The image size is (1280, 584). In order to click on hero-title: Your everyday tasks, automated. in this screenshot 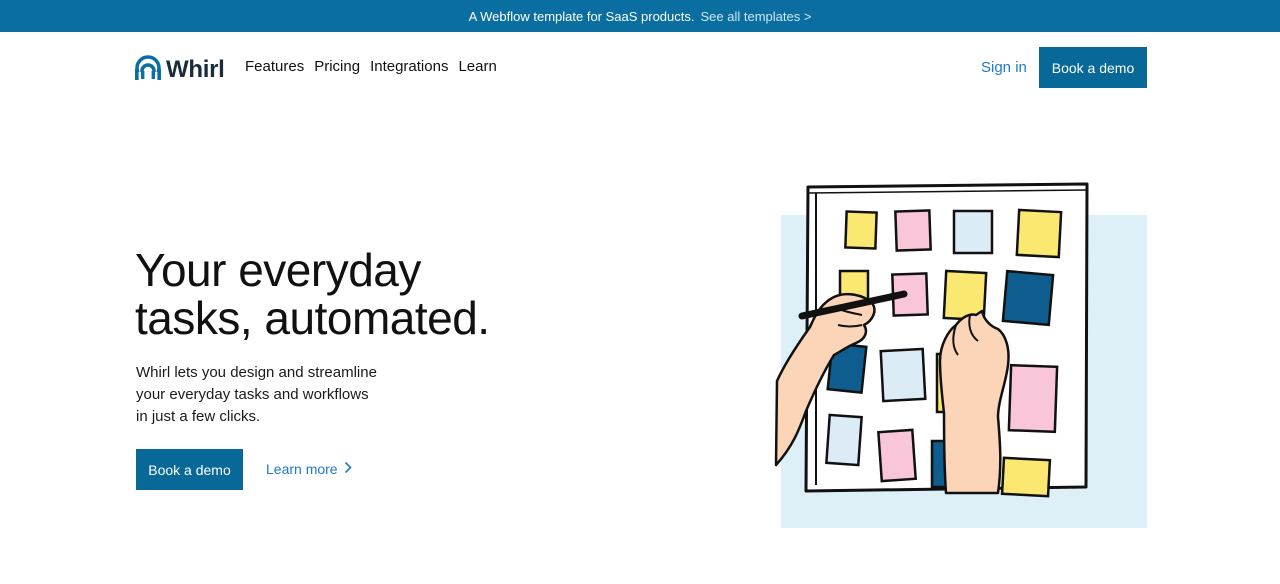, I will do `click(312, 294)`.